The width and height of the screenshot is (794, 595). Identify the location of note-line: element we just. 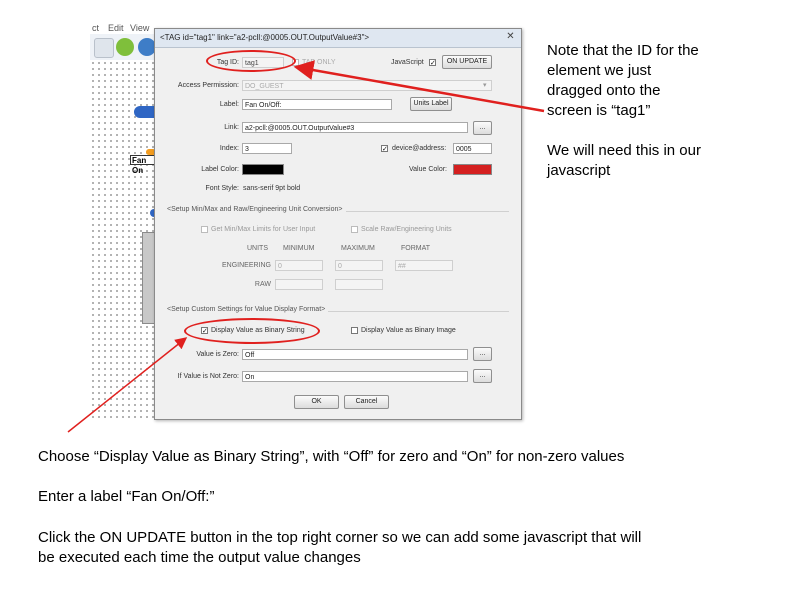
(599, 70).